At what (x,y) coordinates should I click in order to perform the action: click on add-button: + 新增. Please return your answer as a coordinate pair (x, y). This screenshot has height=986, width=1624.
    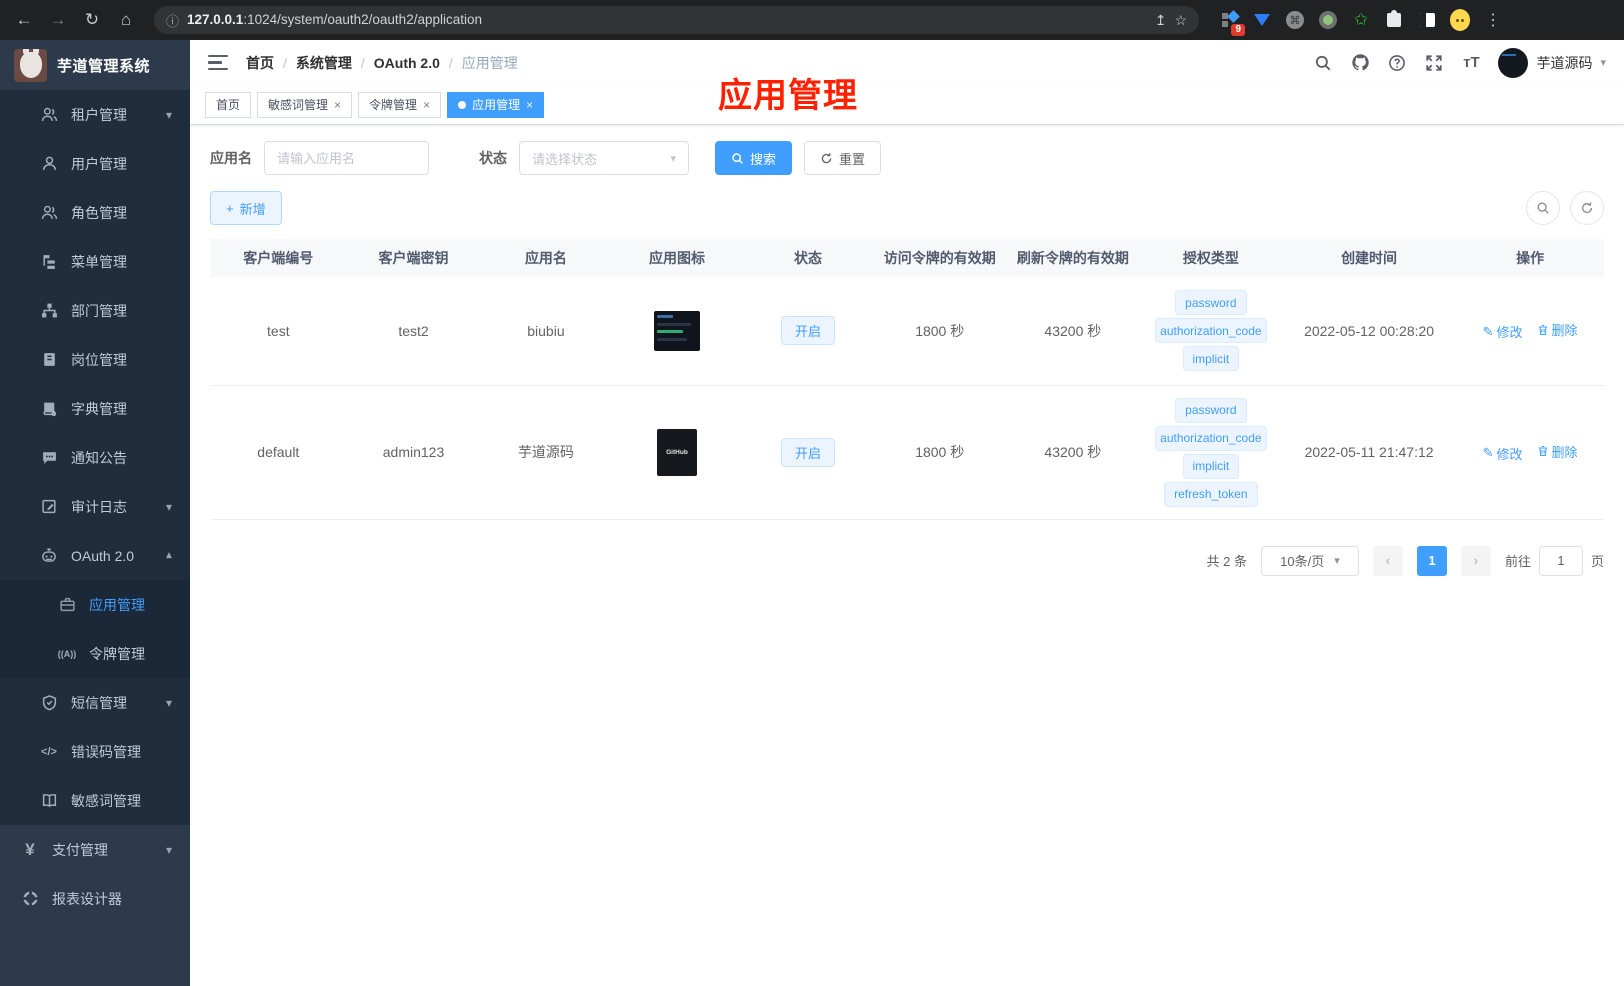
    Looking at the image, I should click on (246, 208).